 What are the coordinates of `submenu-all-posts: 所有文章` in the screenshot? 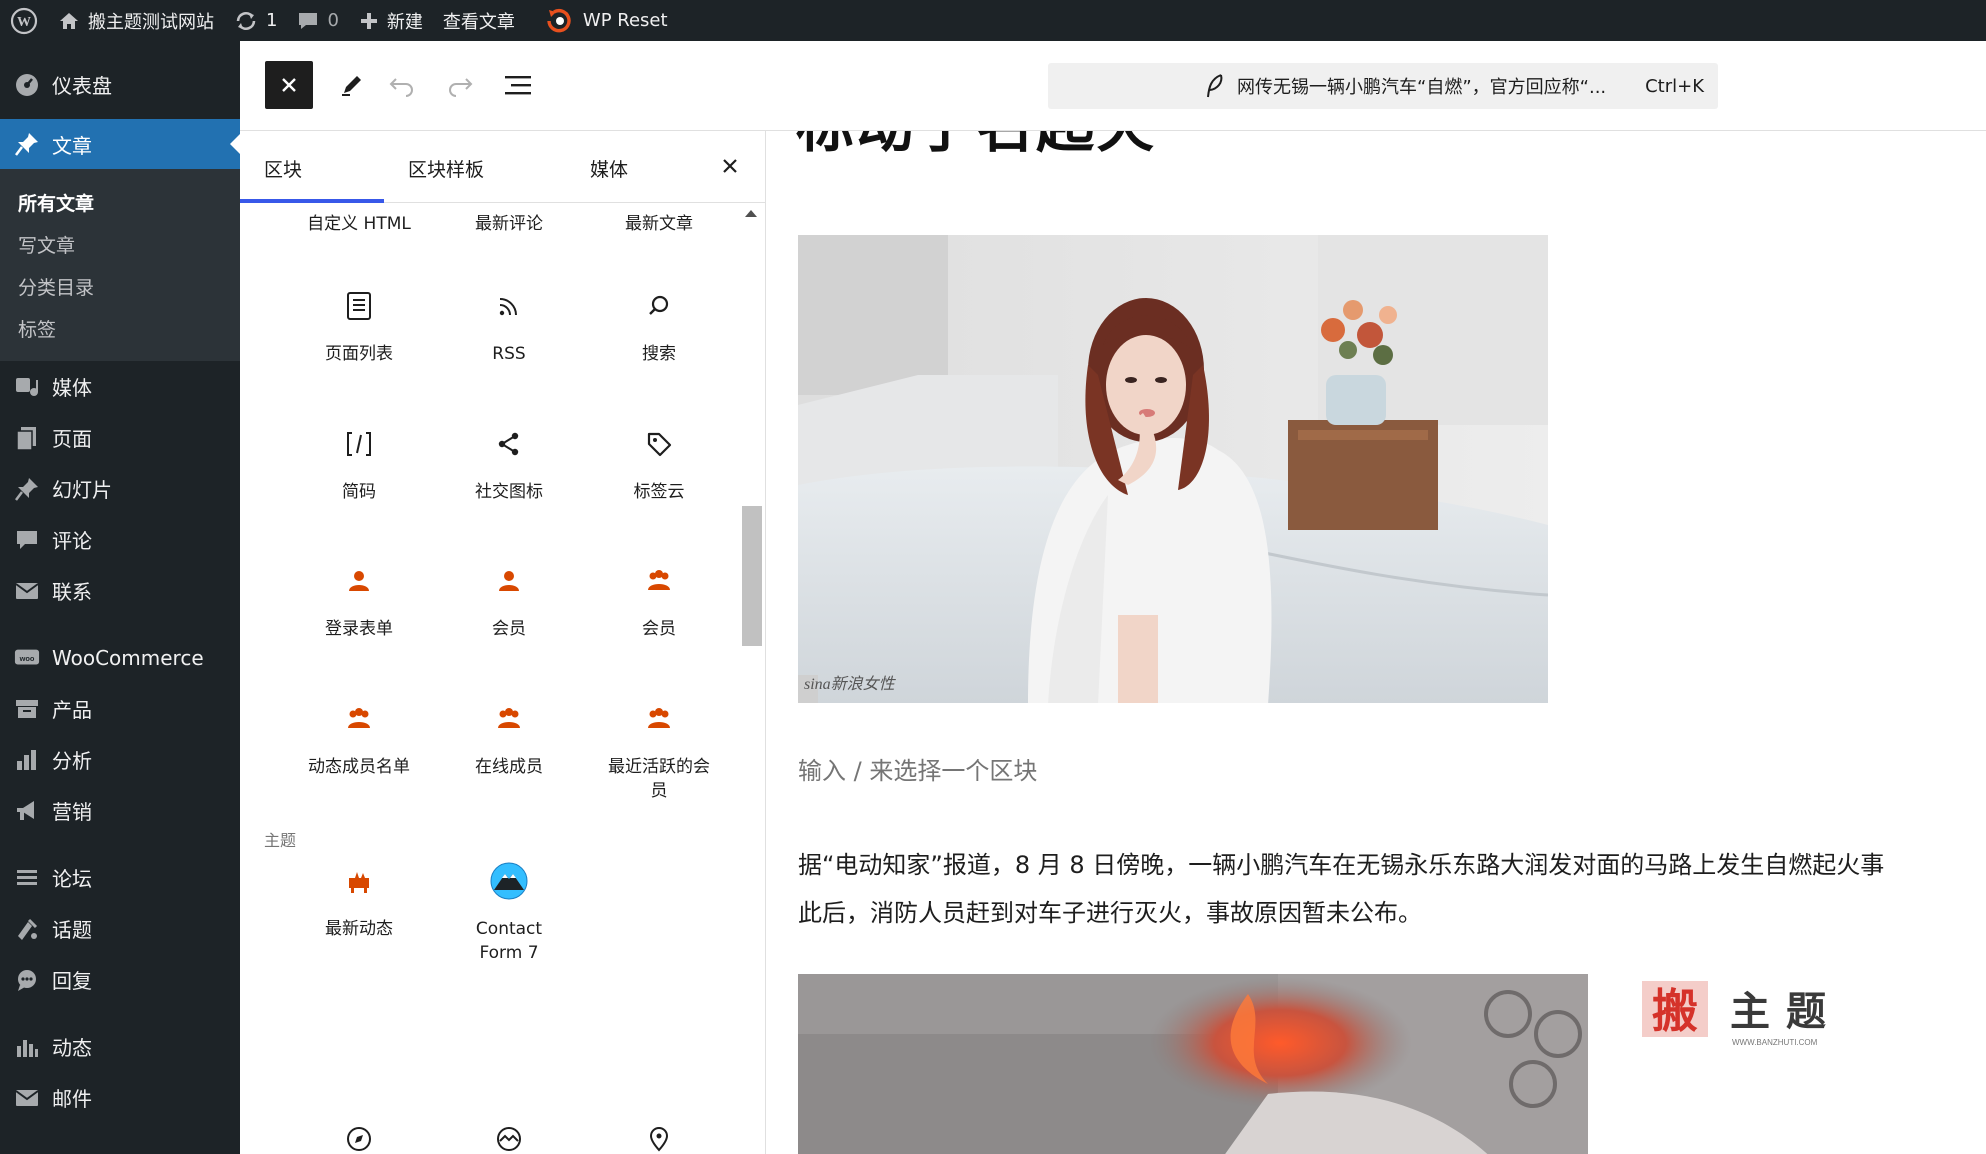 It's located at (120, 202).